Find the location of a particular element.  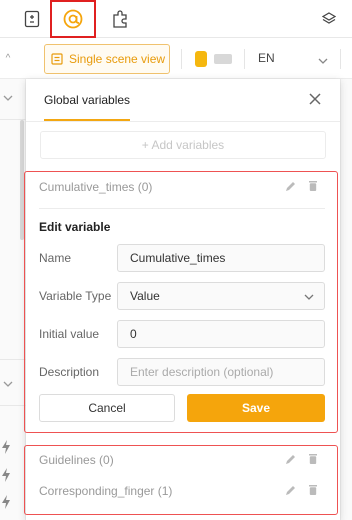

initial-value-row: Initial value 0 is located at coordinates (182, 334).